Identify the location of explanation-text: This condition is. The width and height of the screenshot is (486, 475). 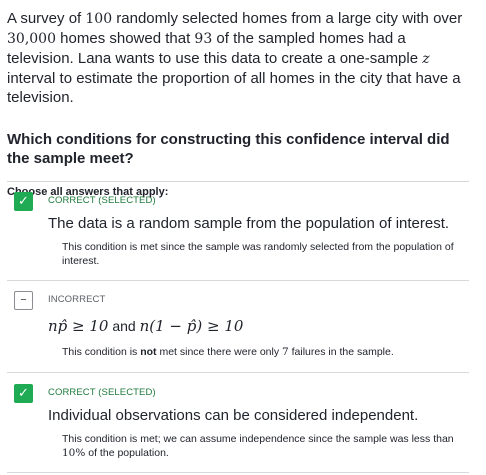
(101, 352).